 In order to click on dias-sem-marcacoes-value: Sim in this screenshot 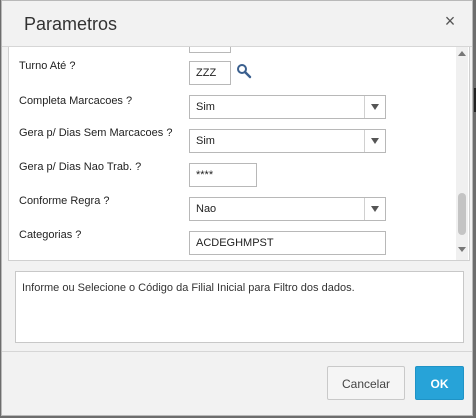, I will do `click(205, 141)`.